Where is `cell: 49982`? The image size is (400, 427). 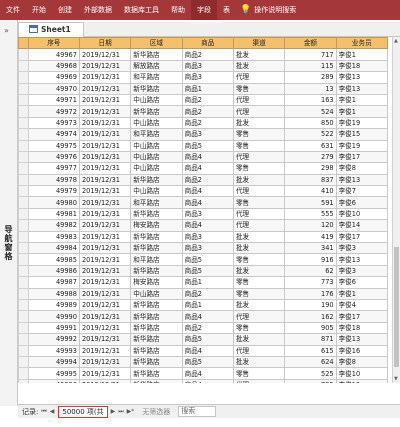
cell: 49982 is located at coordinates (53, 225).